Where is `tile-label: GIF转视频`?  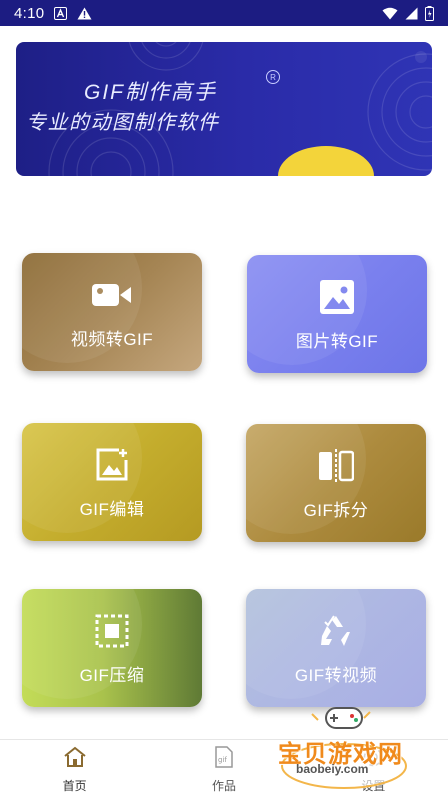
tile-label: GIF转视频 is located at coordinates (336, 675).